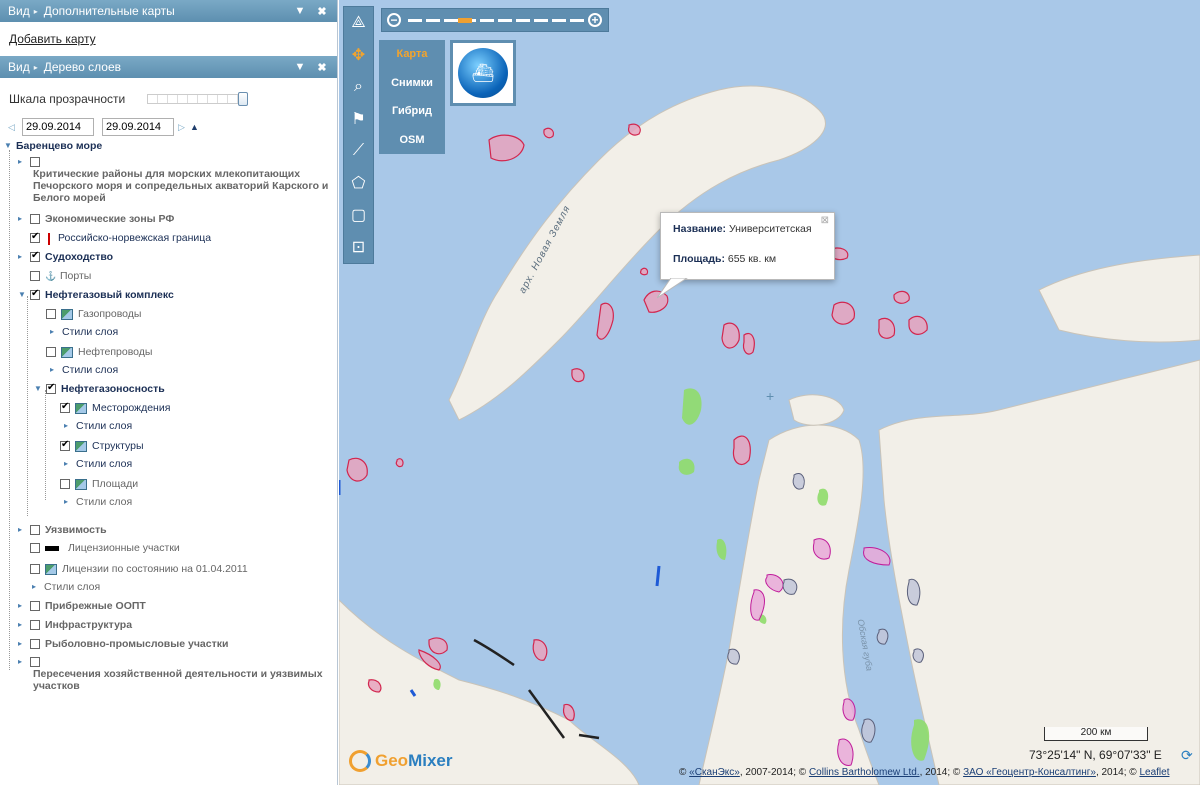  I want to click on tree-node-oil-pipelines: Нефтепроводы, so click(99, 352).